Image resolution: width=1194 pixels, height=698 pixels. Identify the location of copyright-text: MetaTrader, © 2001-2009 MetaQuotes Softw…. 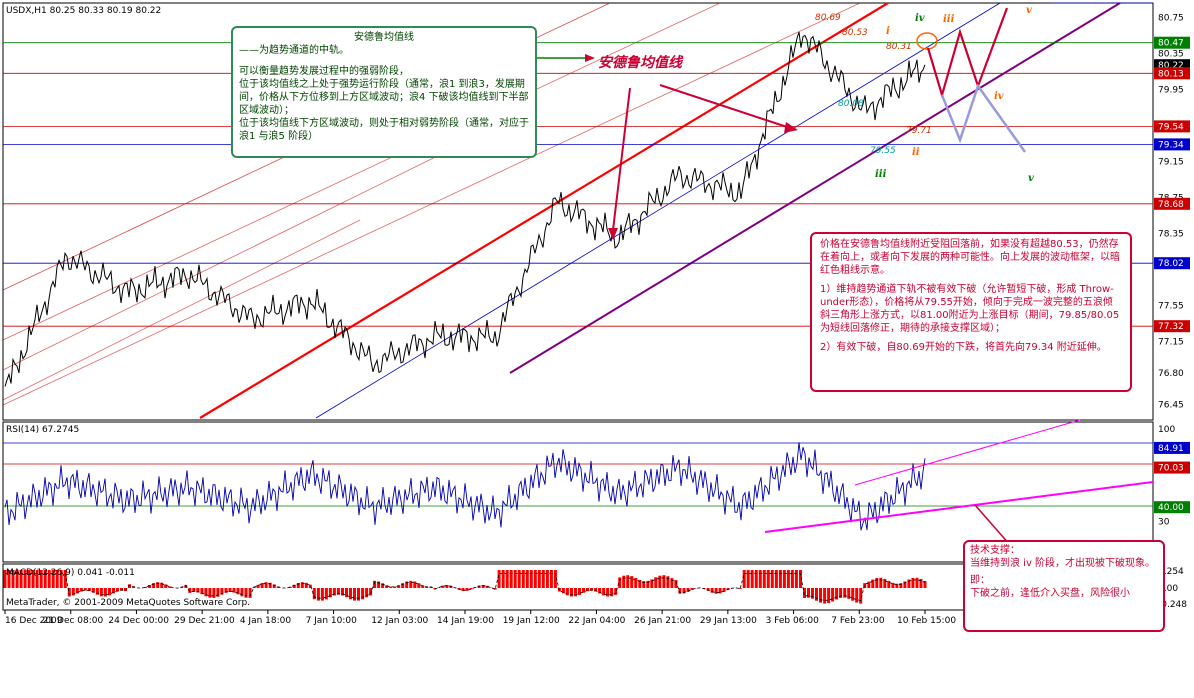
(128, 603).